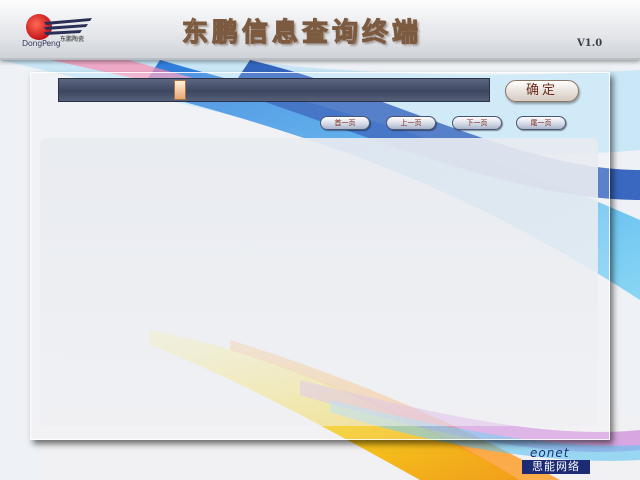  I want to click on search-input, so click(274, 90).